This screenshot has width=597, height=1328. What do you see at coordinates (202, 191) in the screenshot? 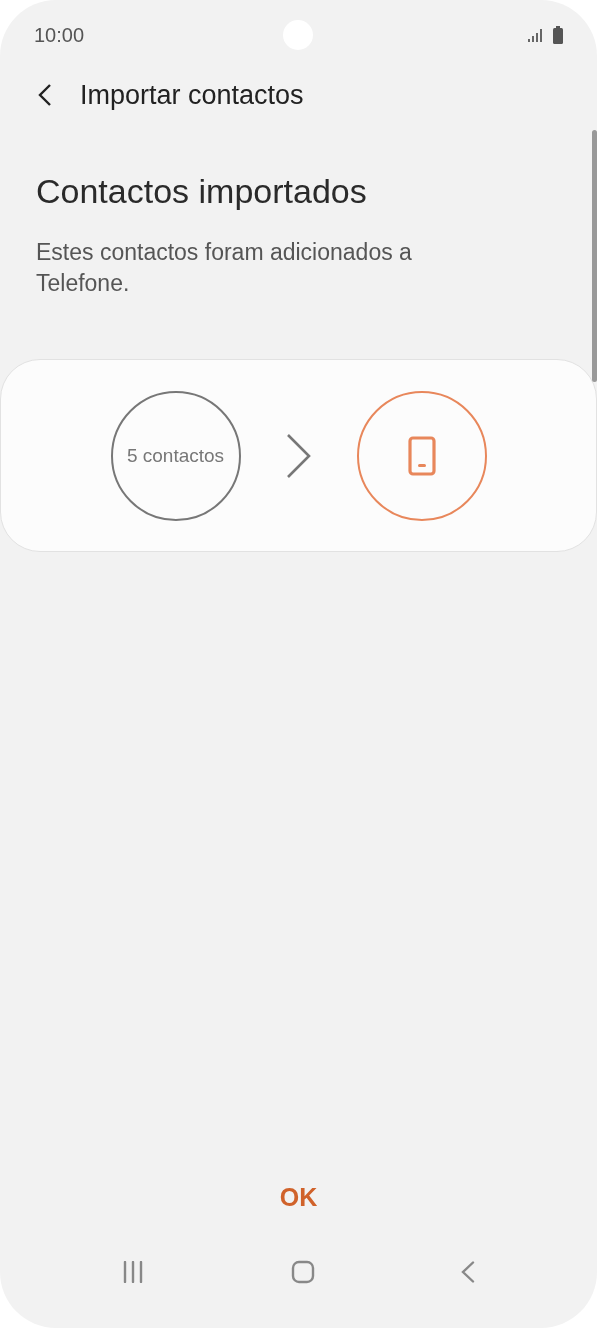
I see `section-heading: Contactos importados` at bounding box center [202, 191].